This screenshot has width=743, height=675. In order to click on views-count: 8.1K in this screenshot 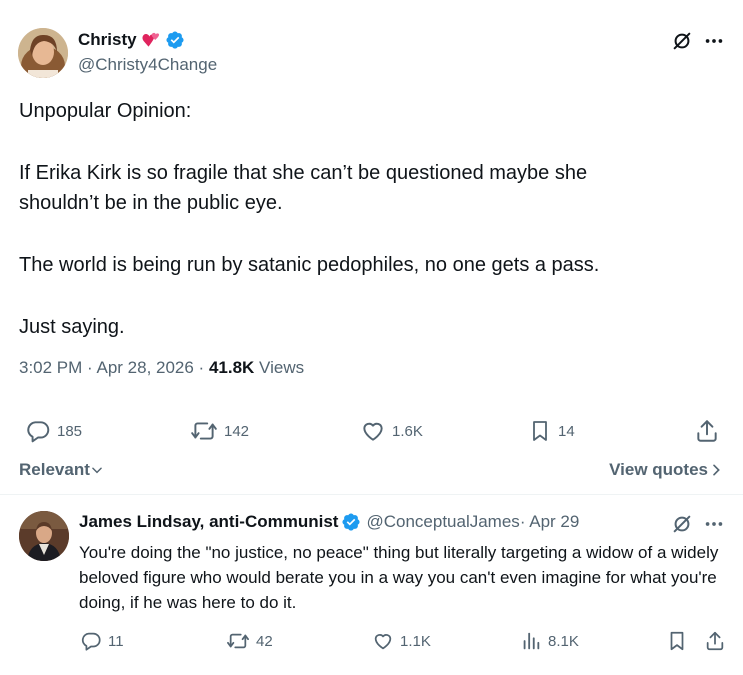, I will do `click(563, 641)`.